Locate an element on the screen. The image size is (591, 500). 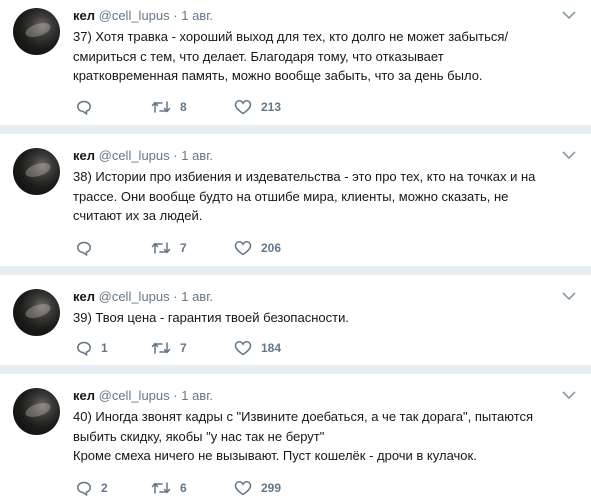
like-count: 206 is located at coordinates (271, 248).